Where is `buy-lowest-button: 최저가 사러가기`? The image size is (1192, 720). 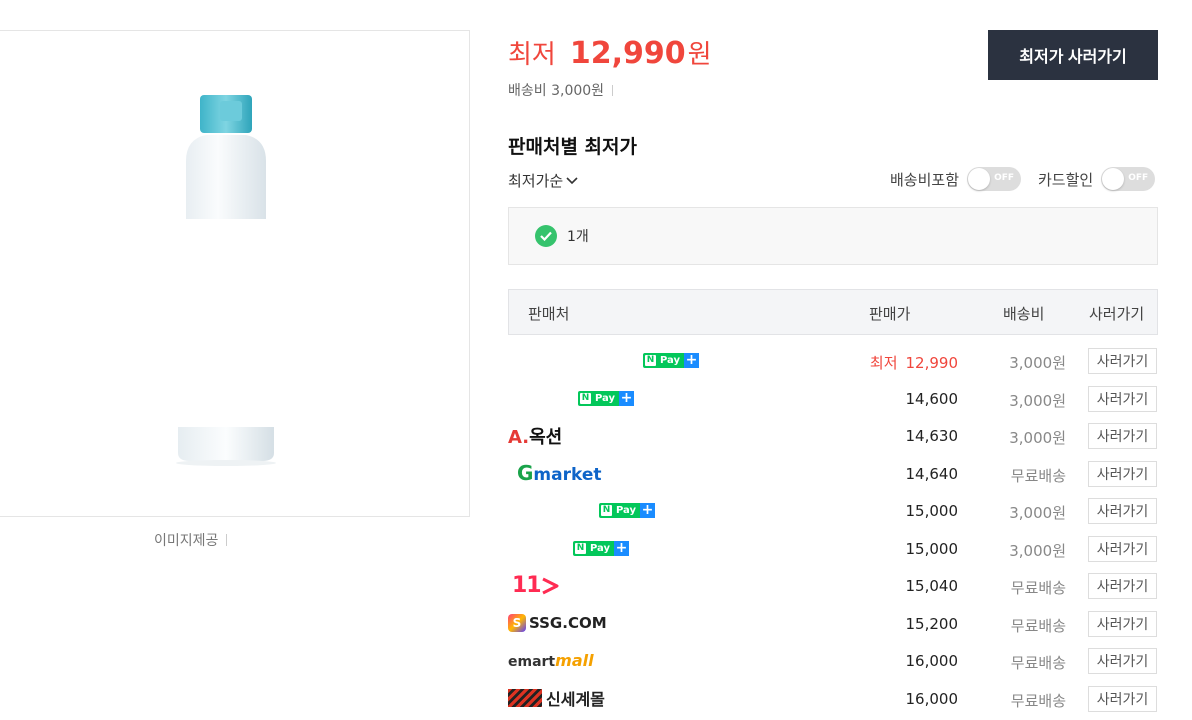 buy-lowest-button: 최저가 사러가기 is located at coordinates (1073, 55).